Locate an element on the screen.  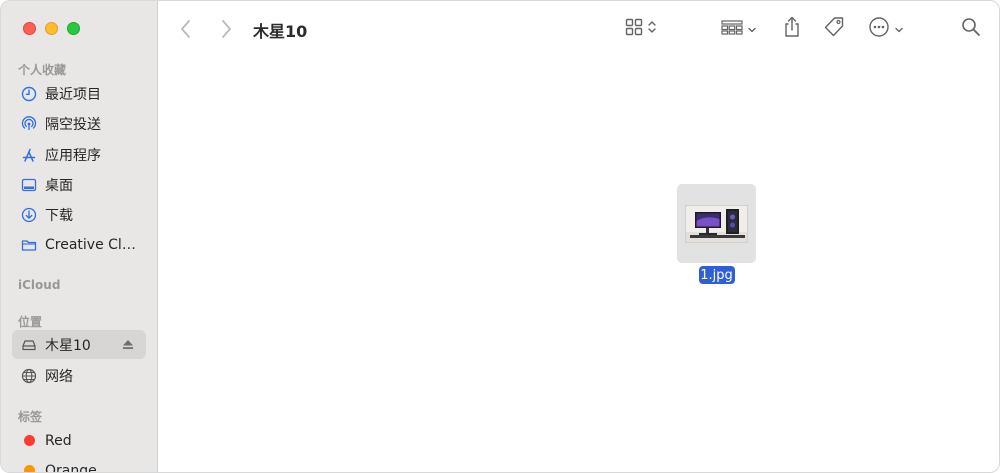
drive-icon is located at coordinates (29, 345).